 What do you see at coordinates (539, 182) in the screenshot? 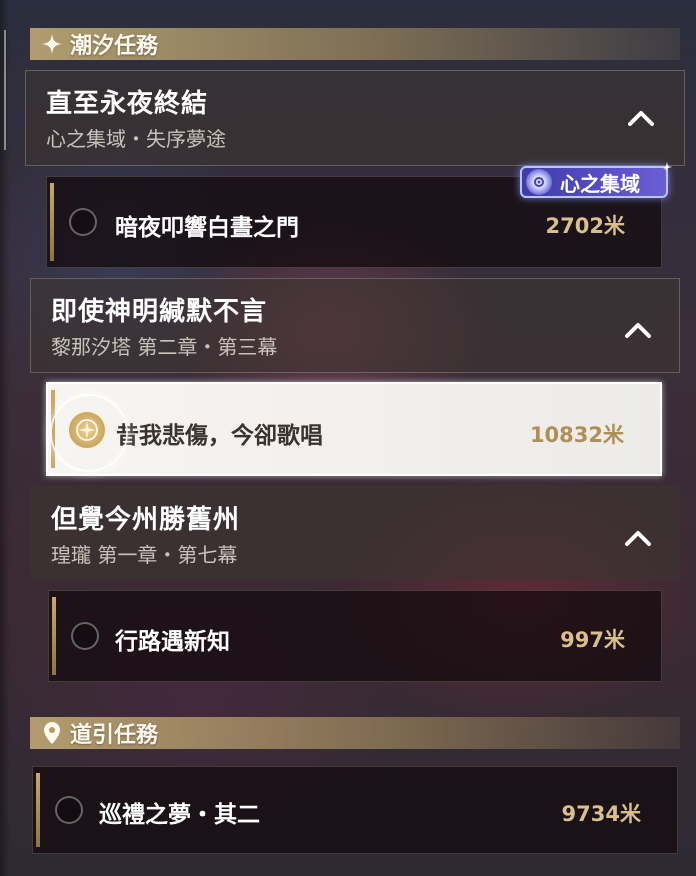
I see `region-orb-icon` at bounding box center [539, 182].